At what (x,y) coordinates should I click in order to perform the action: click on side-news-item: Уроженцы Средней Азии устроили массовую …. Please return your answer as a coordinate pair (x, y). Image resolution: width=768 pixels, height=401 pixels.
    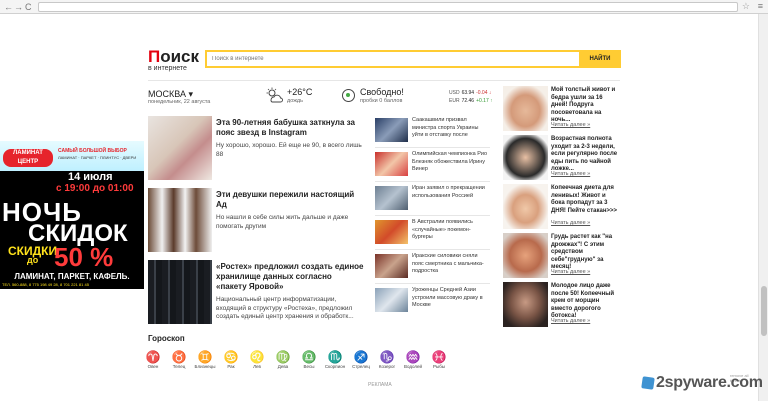
    Looking at the image, I should click on (432, 302).